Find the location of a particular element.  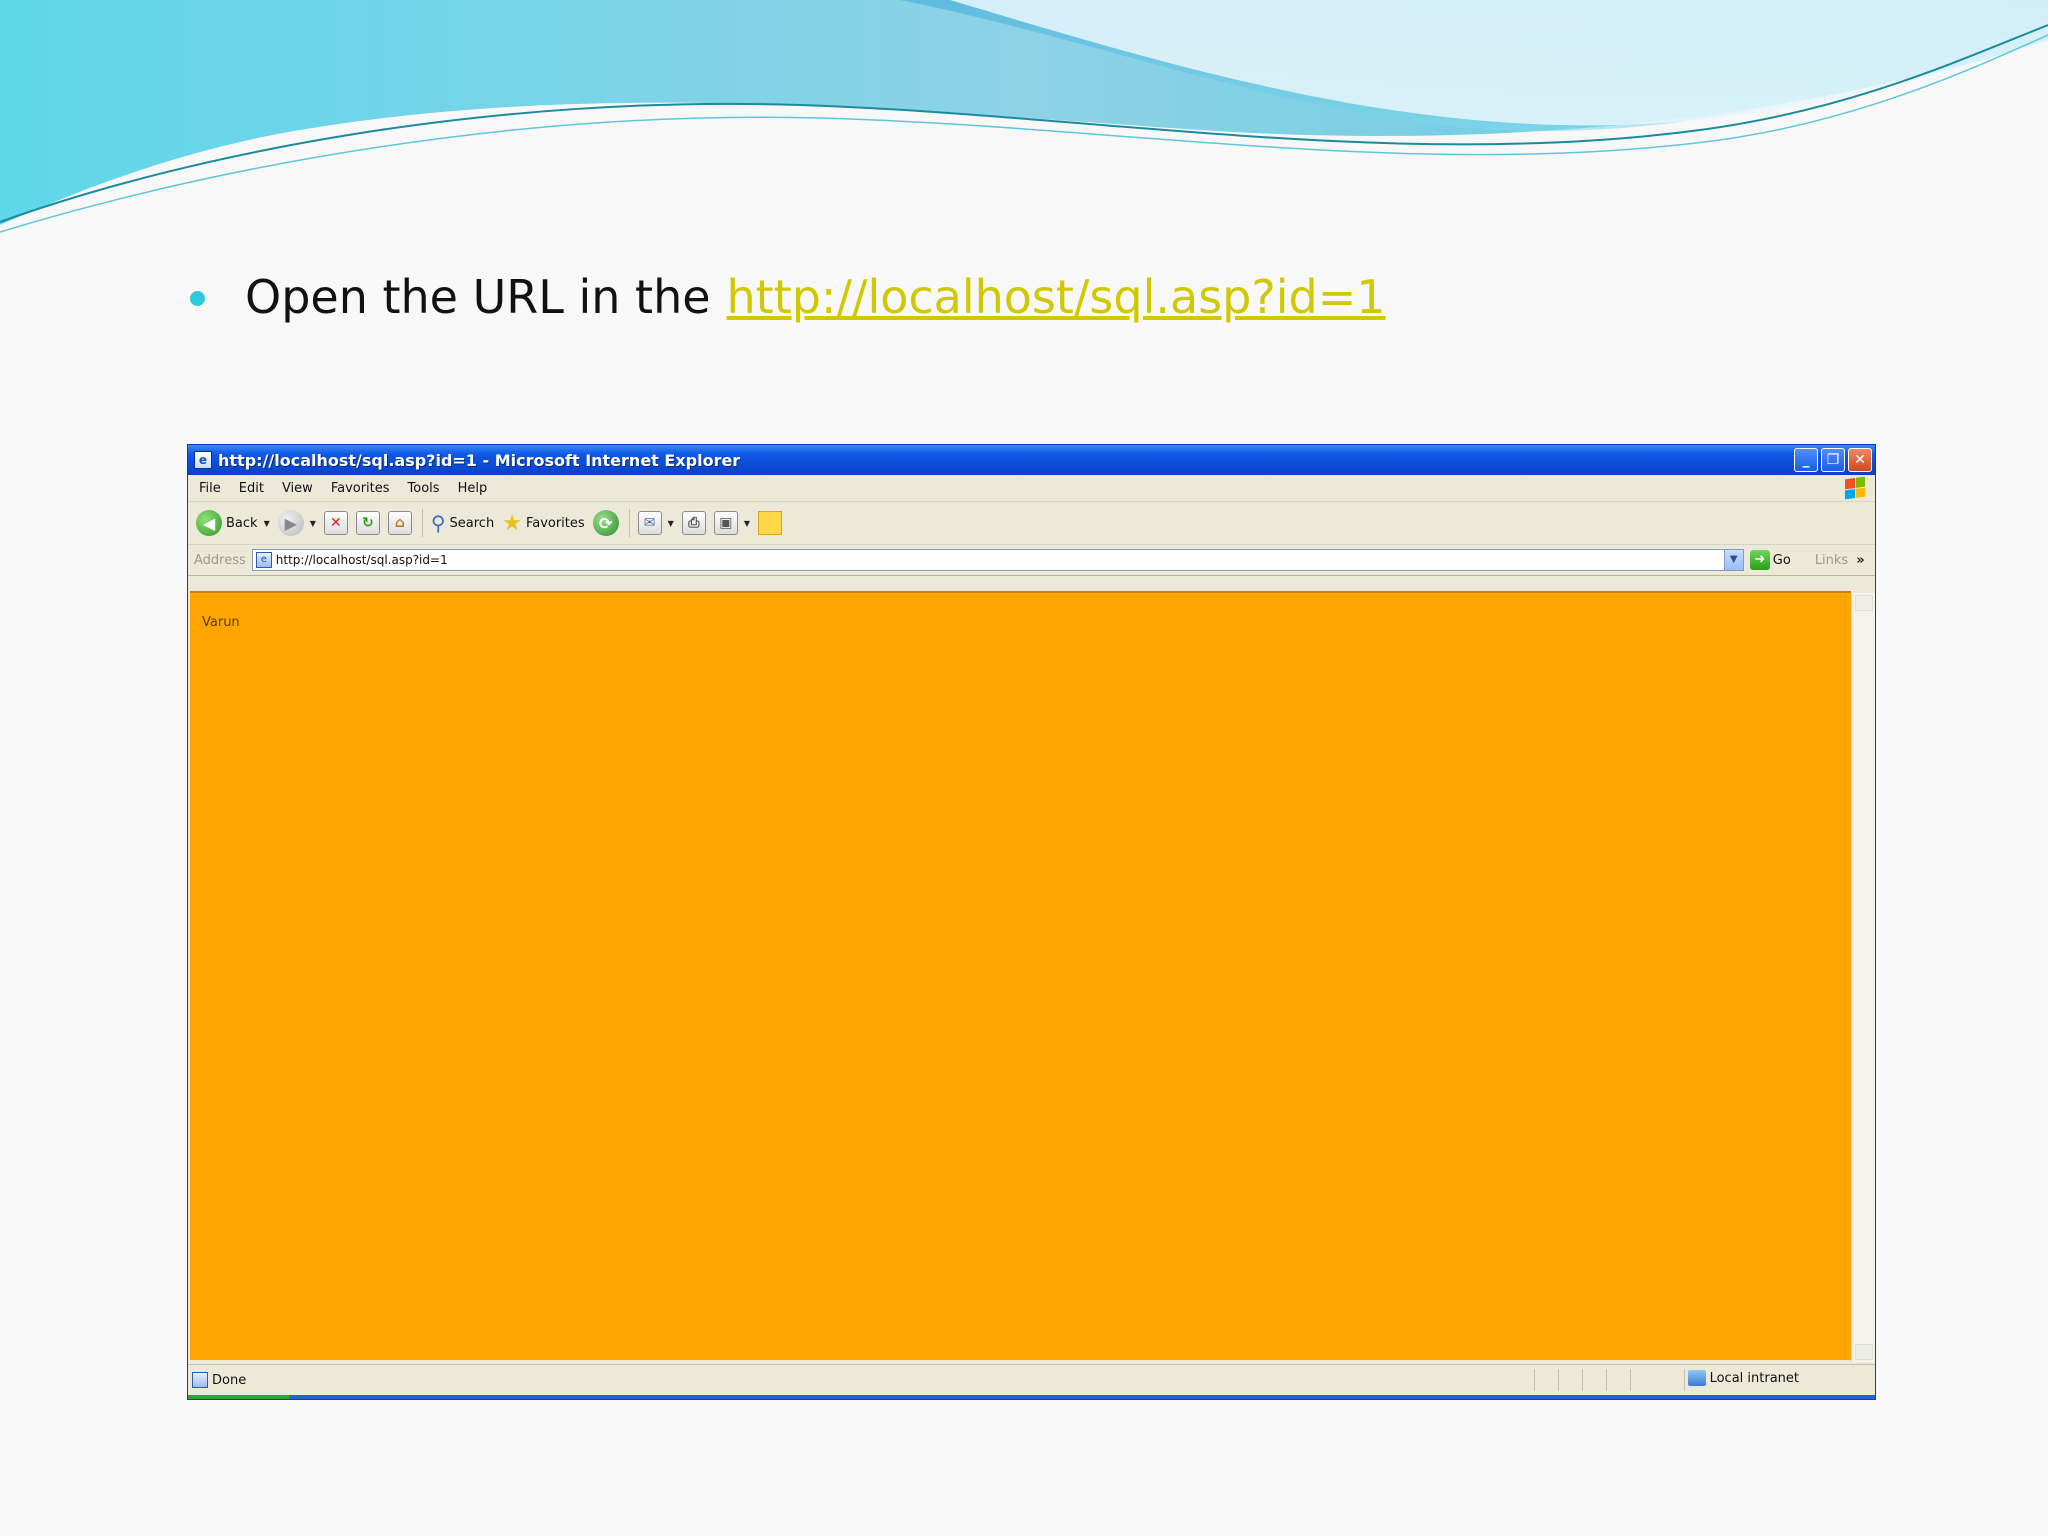

address-input: http://localhost/sql.asp?id=1 is located at coordinates (362, 560).